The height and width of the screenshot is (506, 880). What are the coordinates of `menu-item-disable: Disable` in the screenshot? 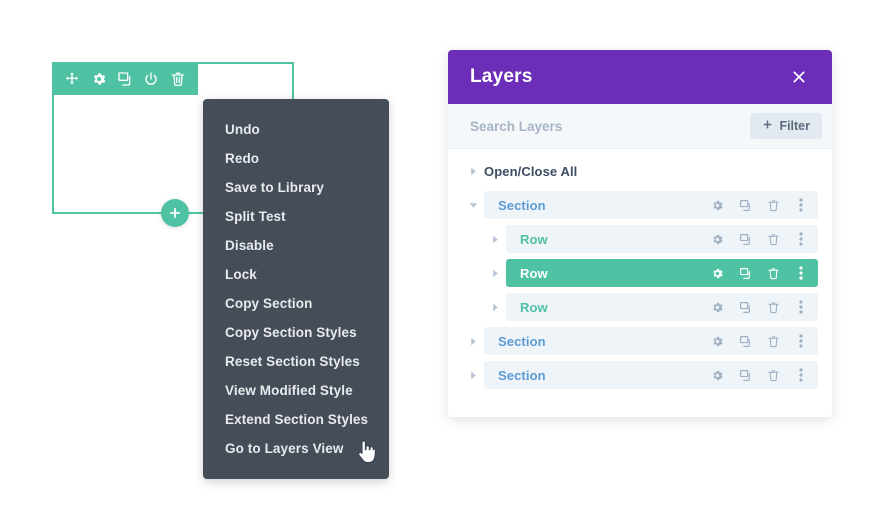 It's located at (296, 245).